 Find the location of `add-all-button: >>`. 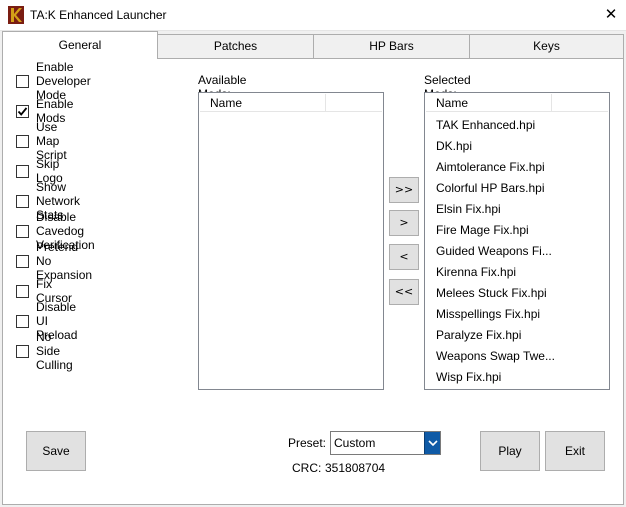

add-all-button: >> is located at coordinates (404, 190).